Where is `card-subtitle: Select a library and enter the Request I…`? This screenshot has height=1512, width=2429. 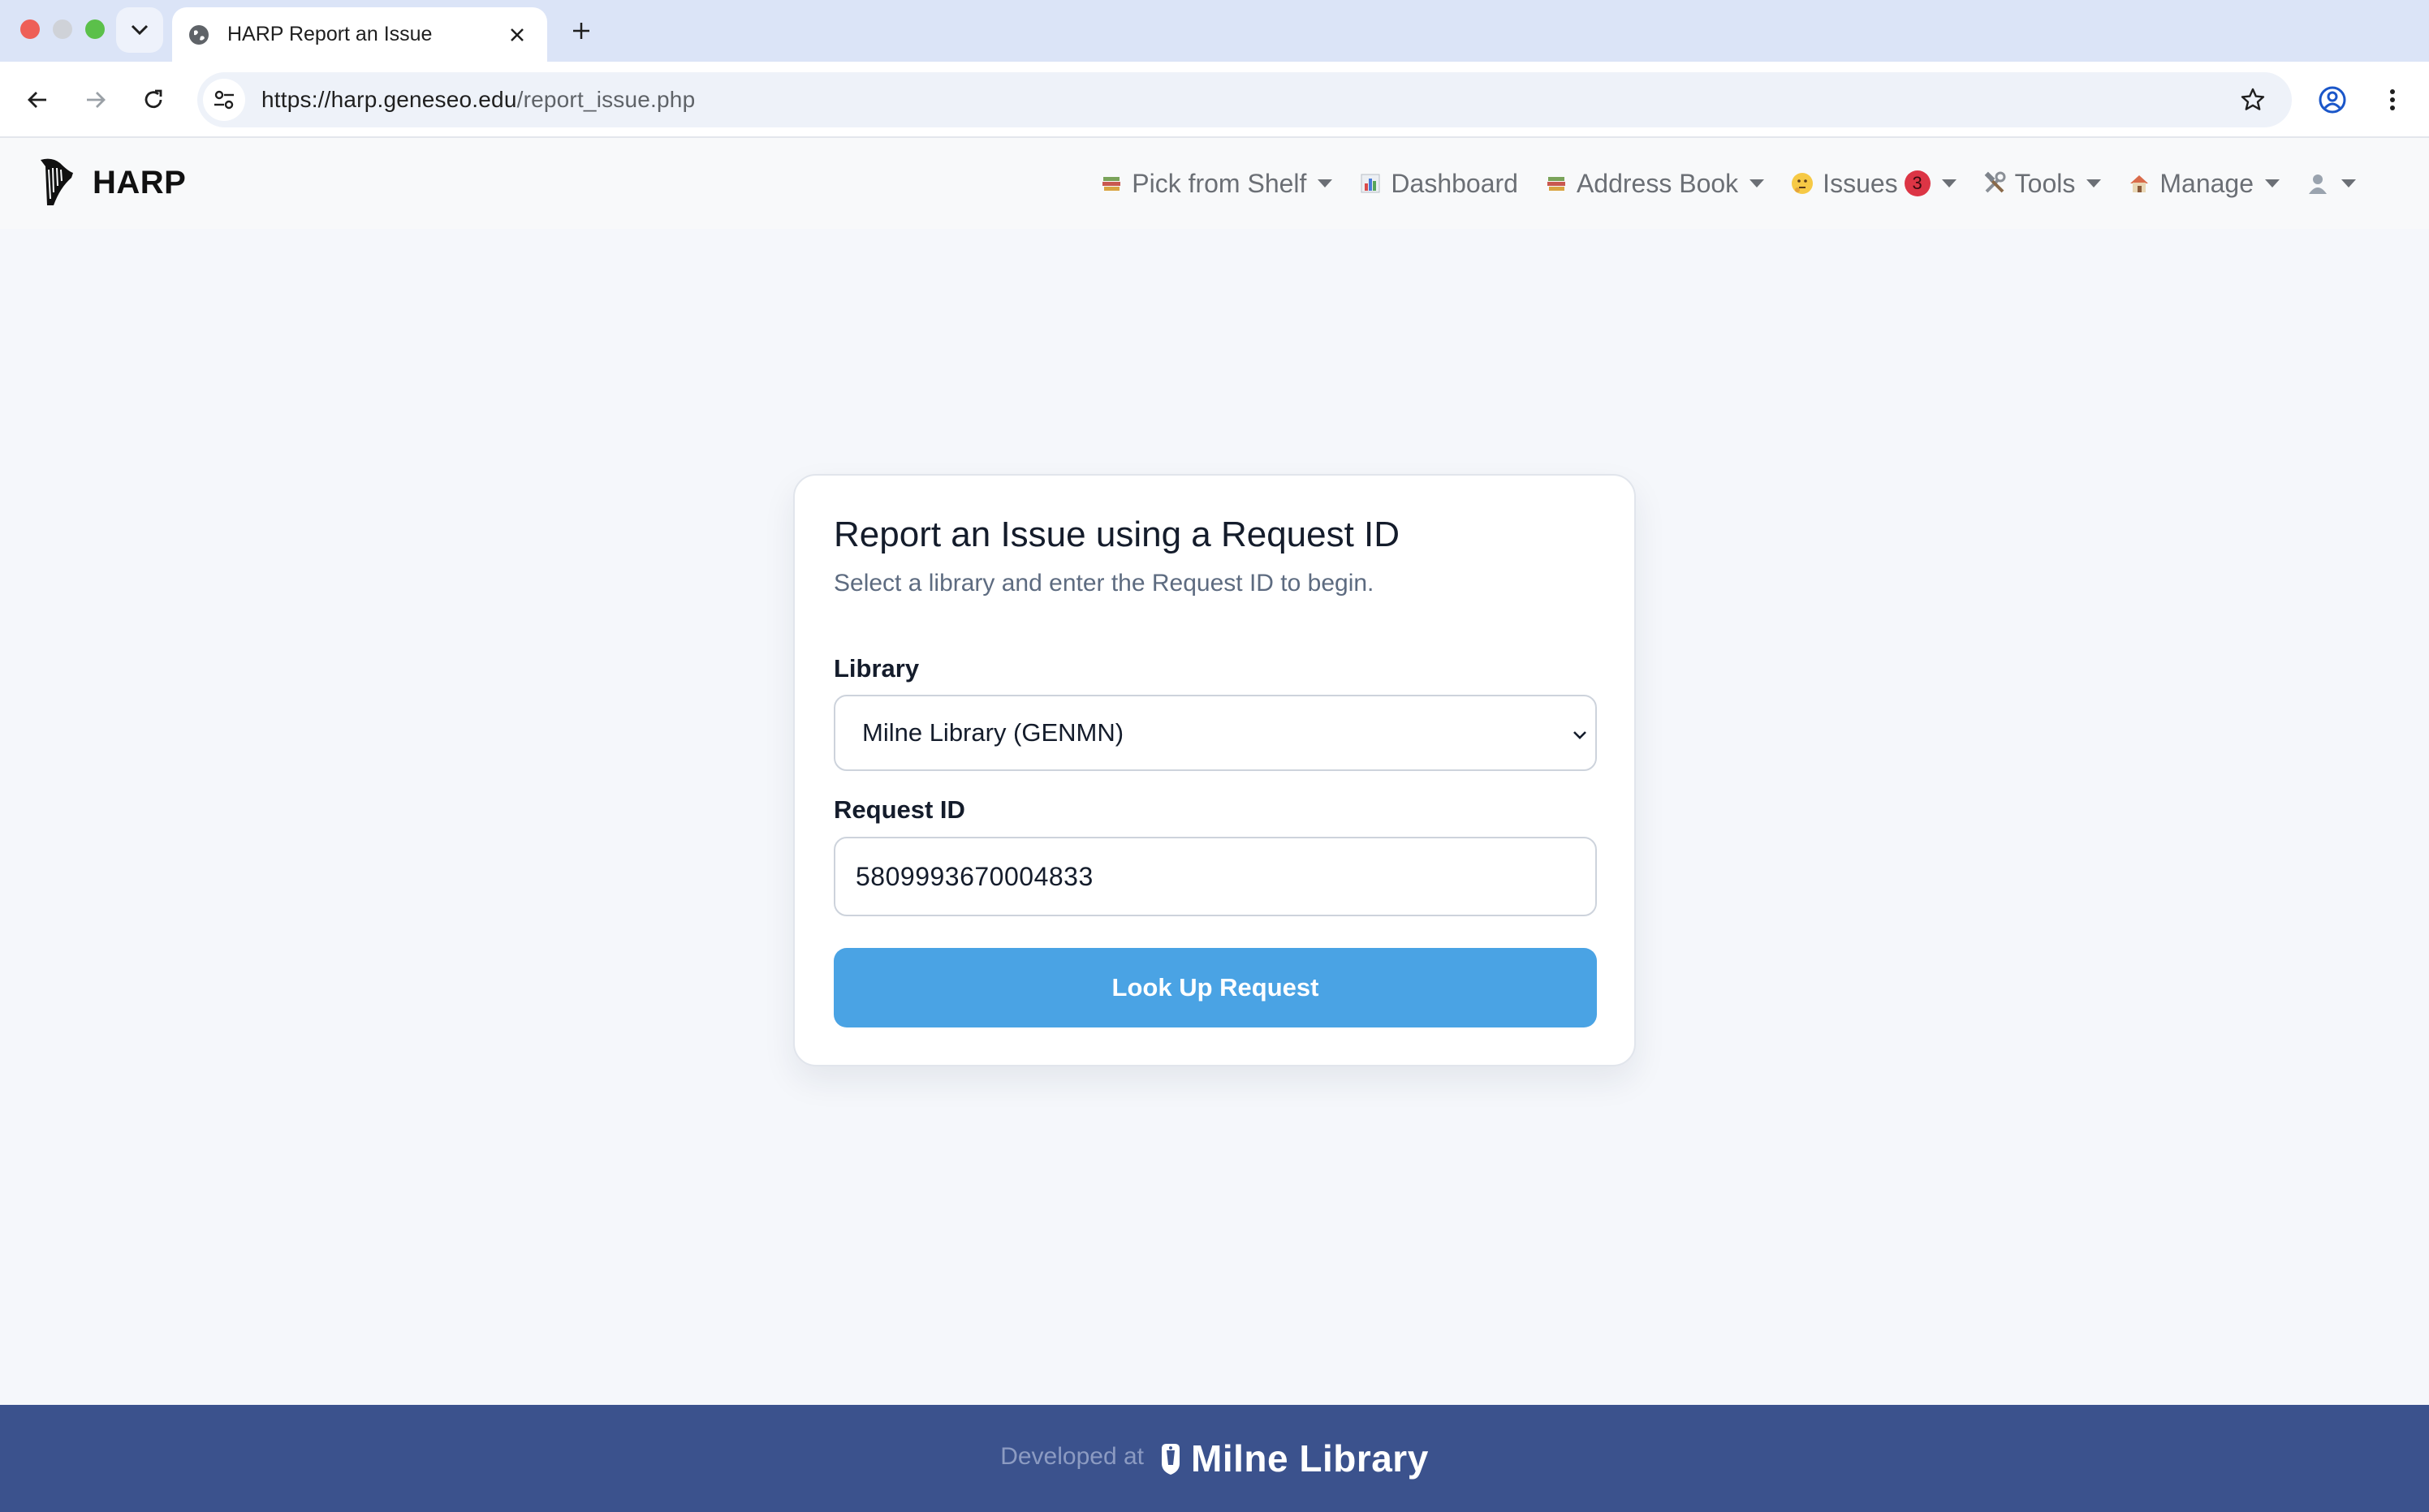 card-subtitle: Select a library and enter the Request I… is located at coordinates (1104, 584).